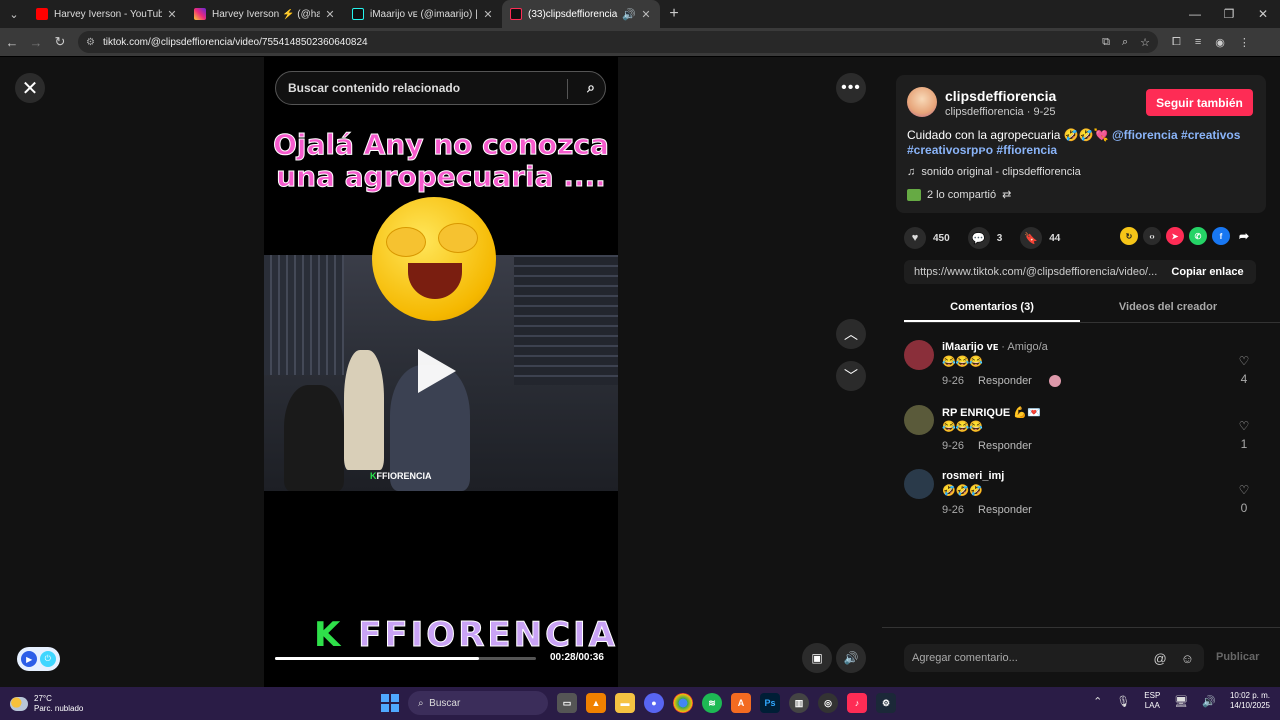 The height and width of the screenshot is (720, 1280). Describe the element at coordinates (100, 704) in the screenshot. I see `weather-widget: 27°C Parc. nublado` at that location.